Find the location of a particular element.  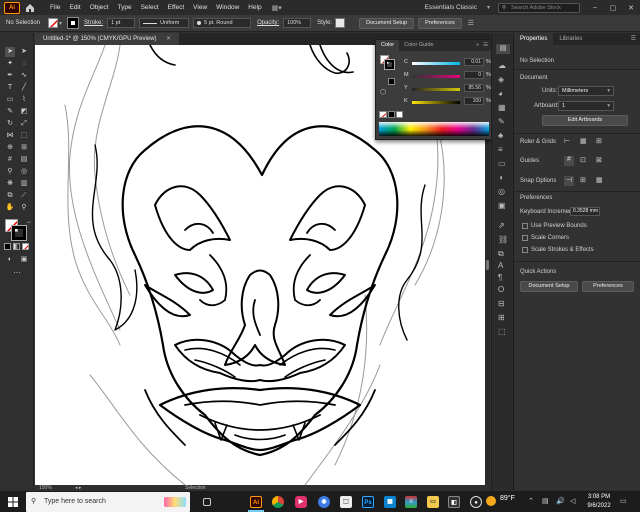

slider-yellow: Y 85.56 % is located at coordinates (447, 88).